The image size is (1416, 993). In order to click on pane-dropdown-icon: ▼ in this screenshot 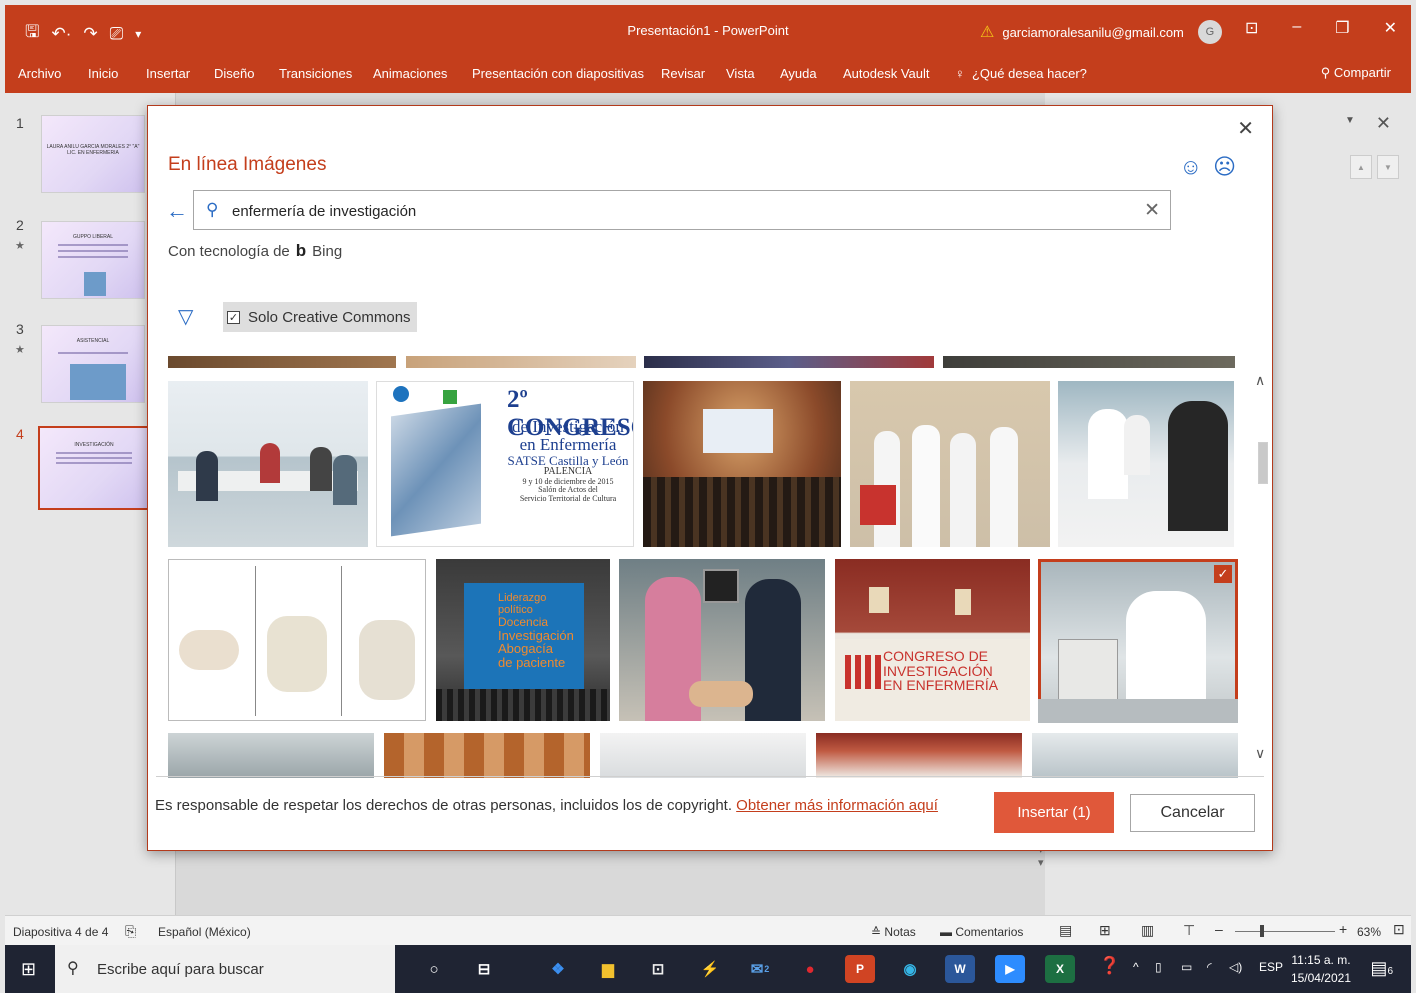, I will do `click(1350, 120)`.